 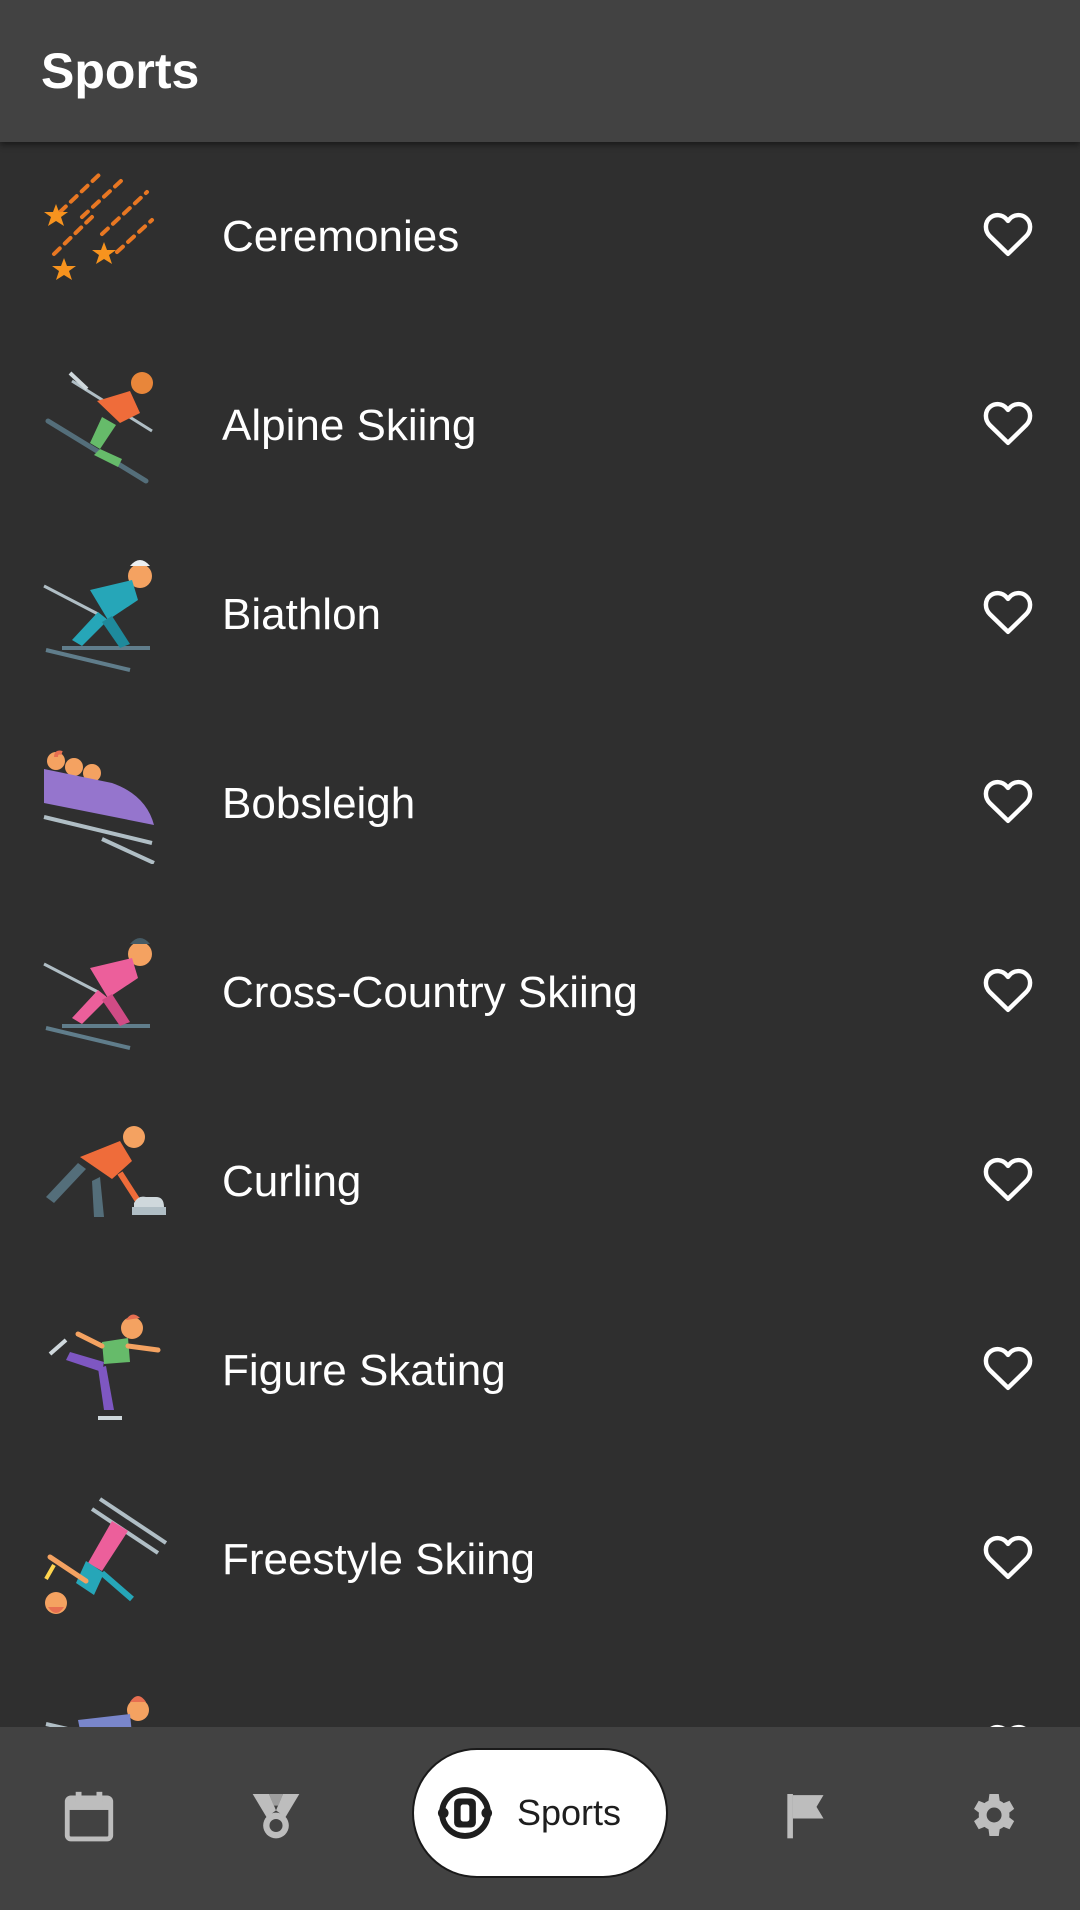 I want to click on nav-countries, so click(x=805, y=1818).